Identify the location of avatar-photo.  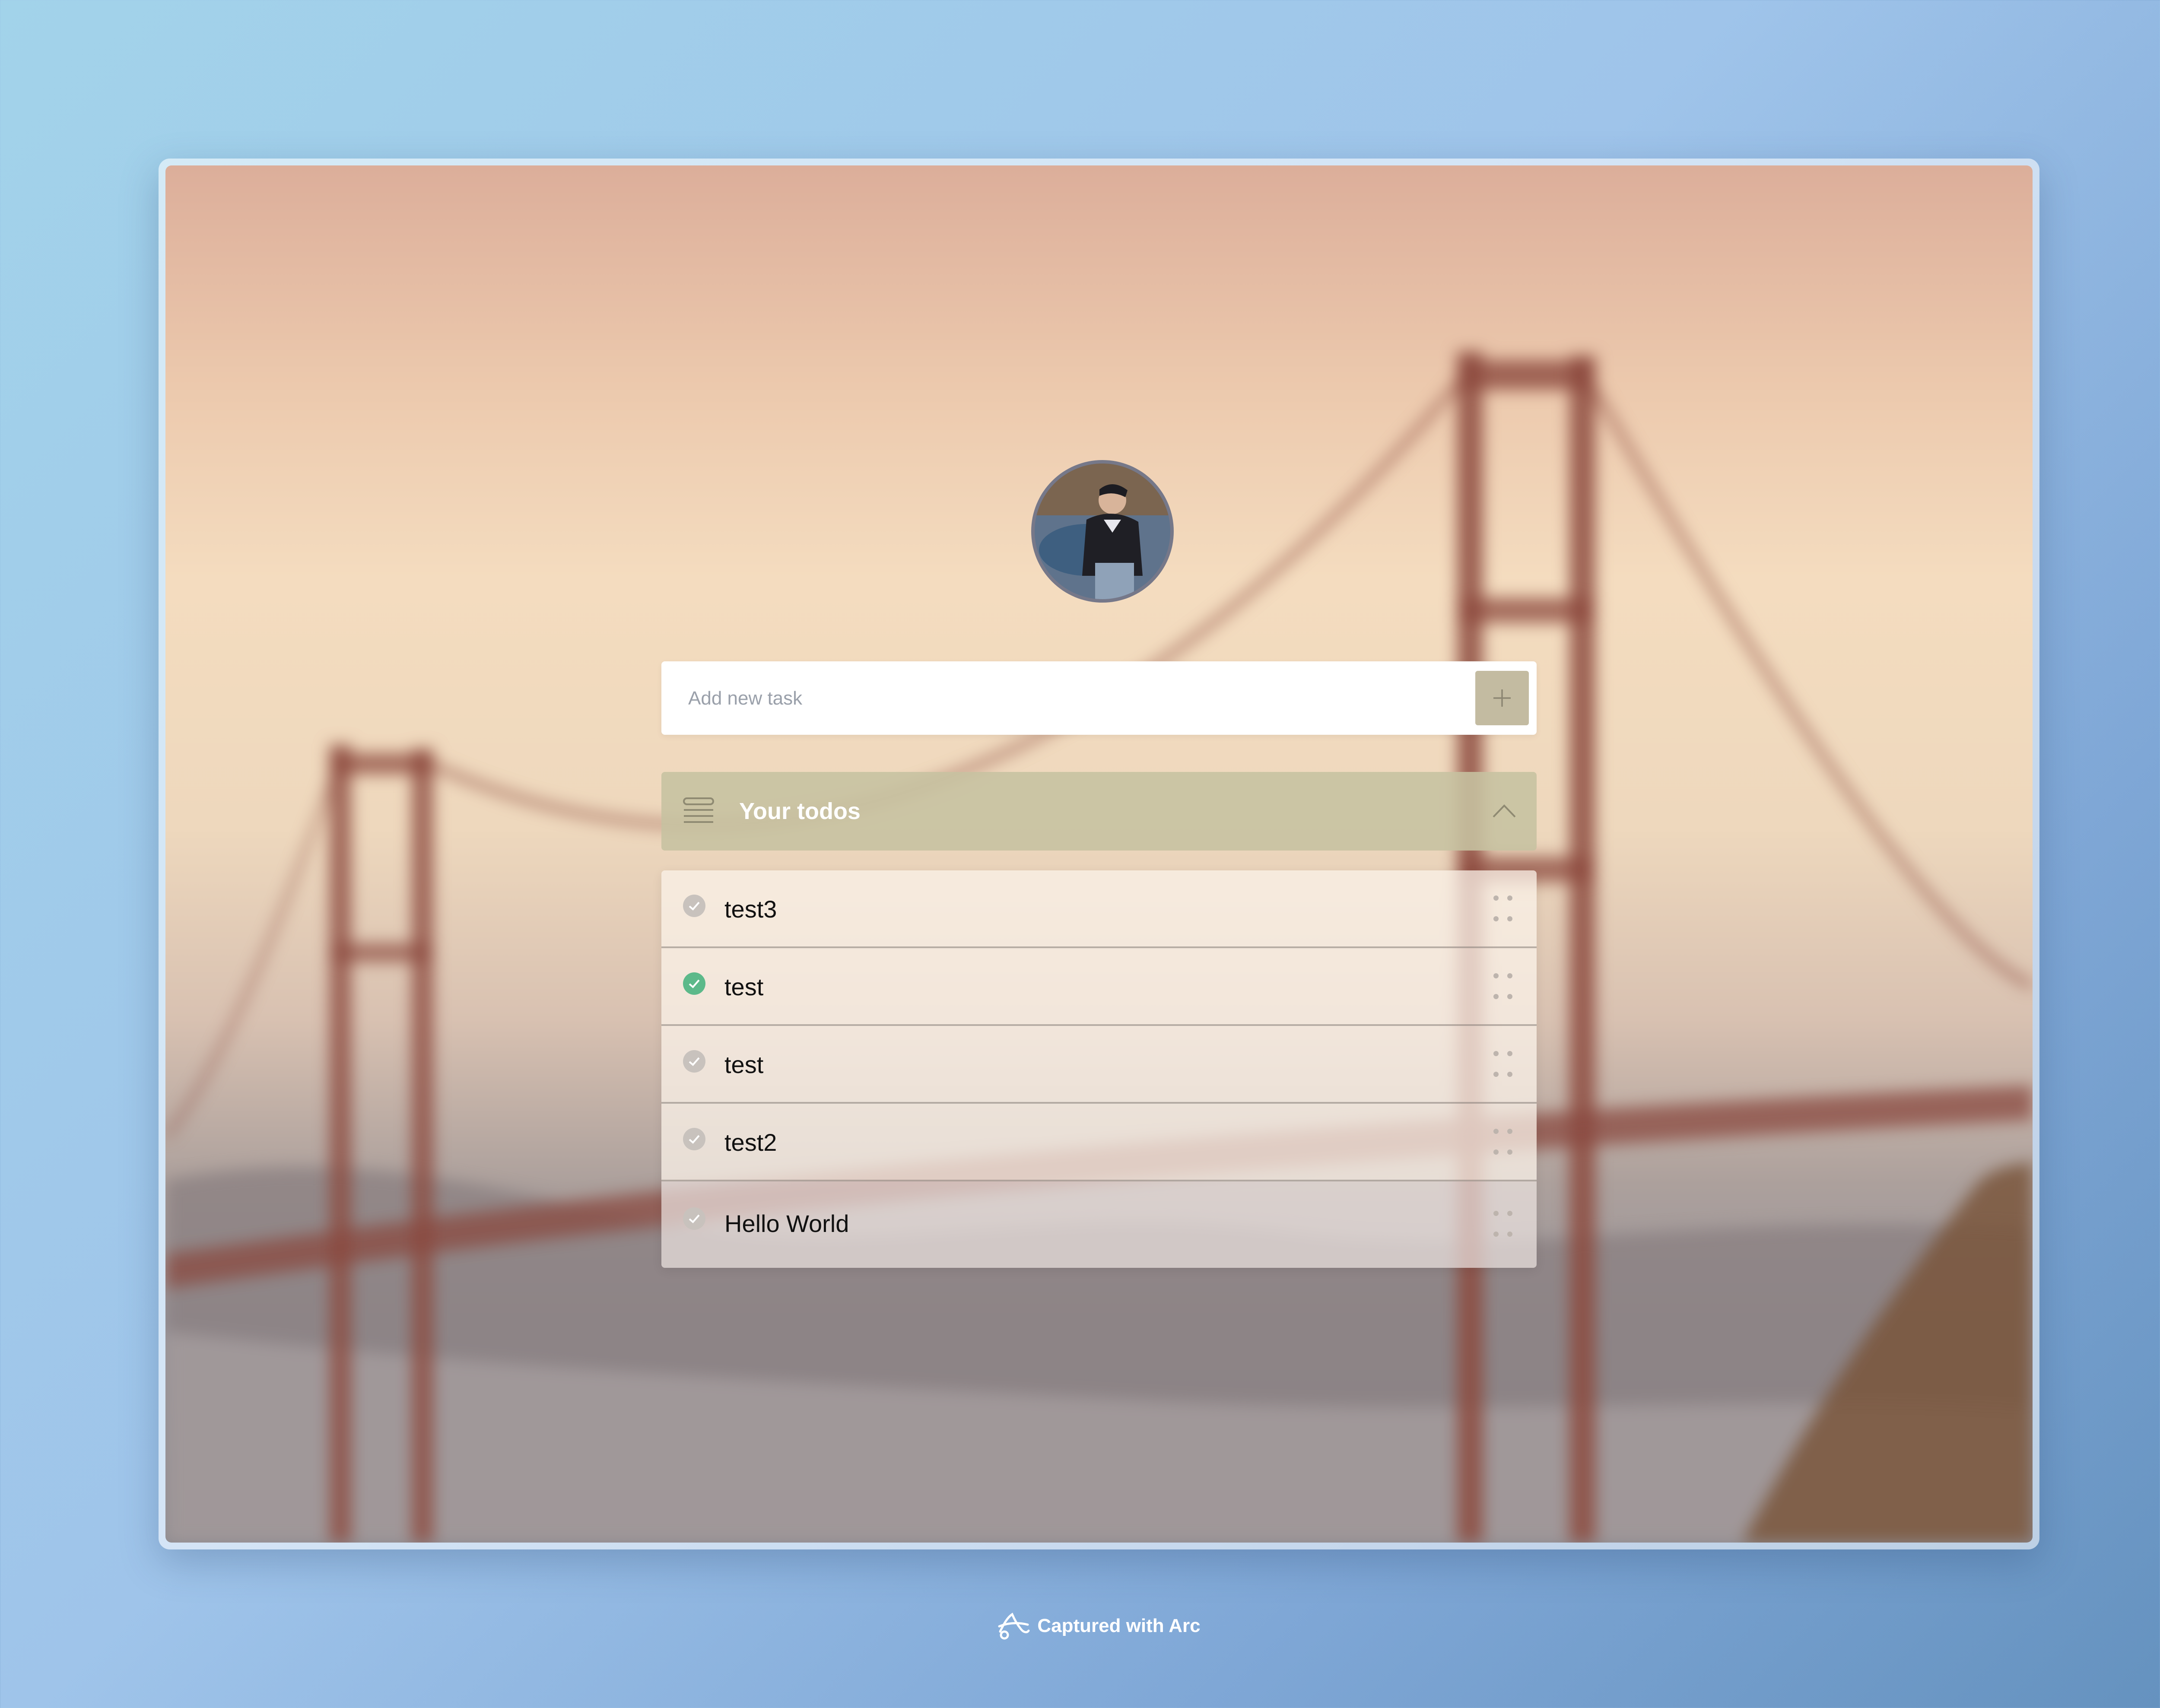
(1102, 531).